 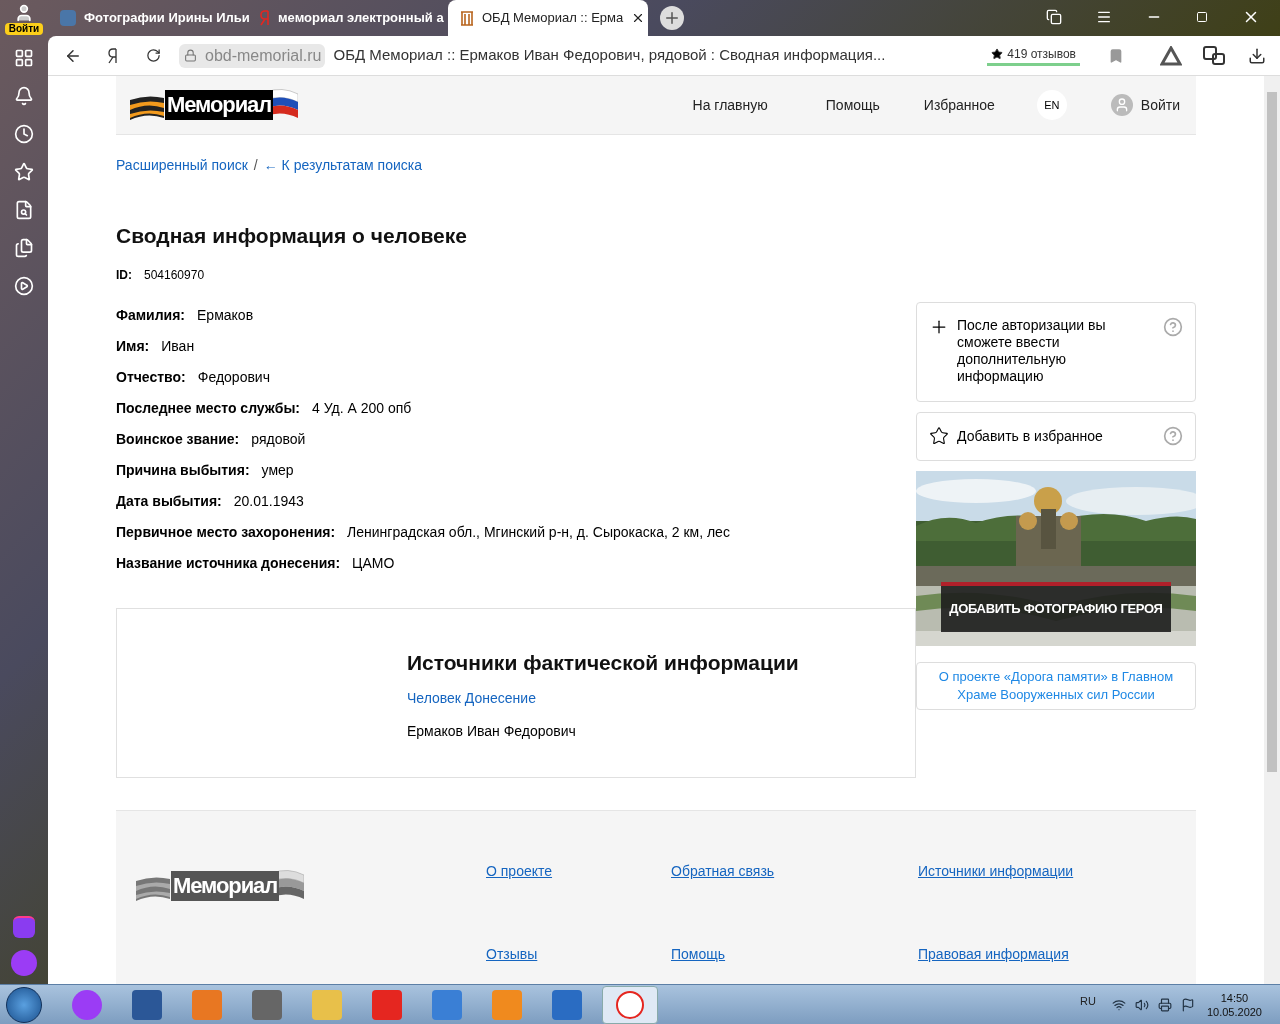 I want to click on search-document-icon, so click(x=24, y=210).